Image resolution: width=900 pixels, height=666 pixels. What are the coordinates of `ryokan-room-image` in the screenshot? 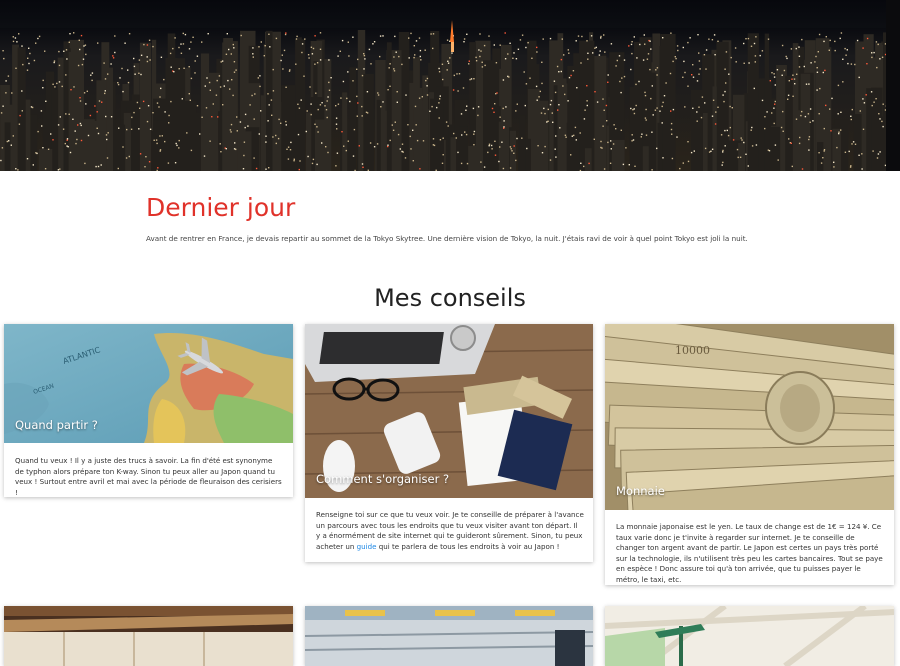 It's located at (148, 636).